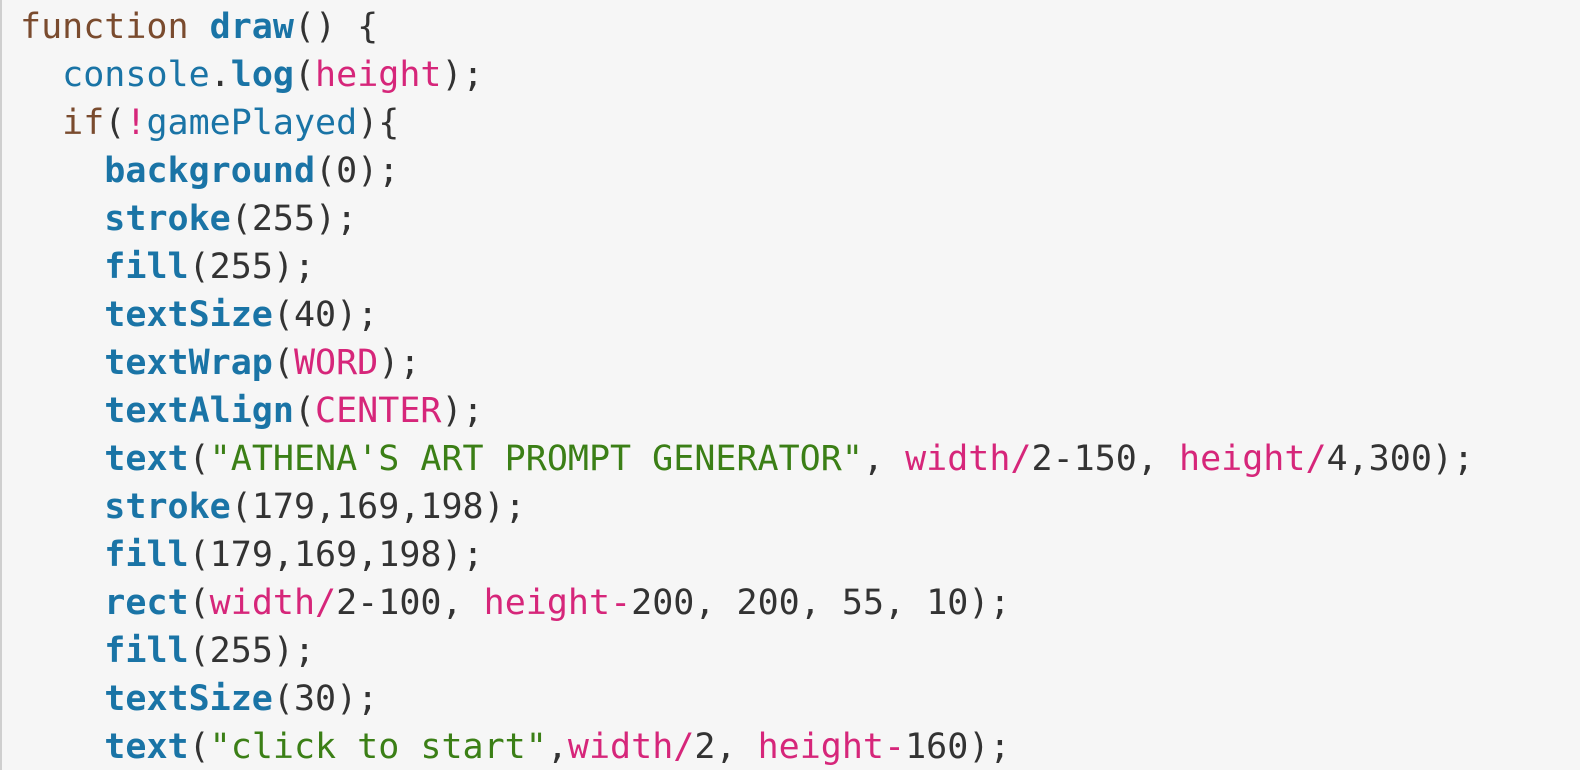 The height and width of the screenshot is (770, 1580). What do you see at coordinates (146, 747) in the screenshot?
I see `function-token: text` at bounding box center [146, 747].